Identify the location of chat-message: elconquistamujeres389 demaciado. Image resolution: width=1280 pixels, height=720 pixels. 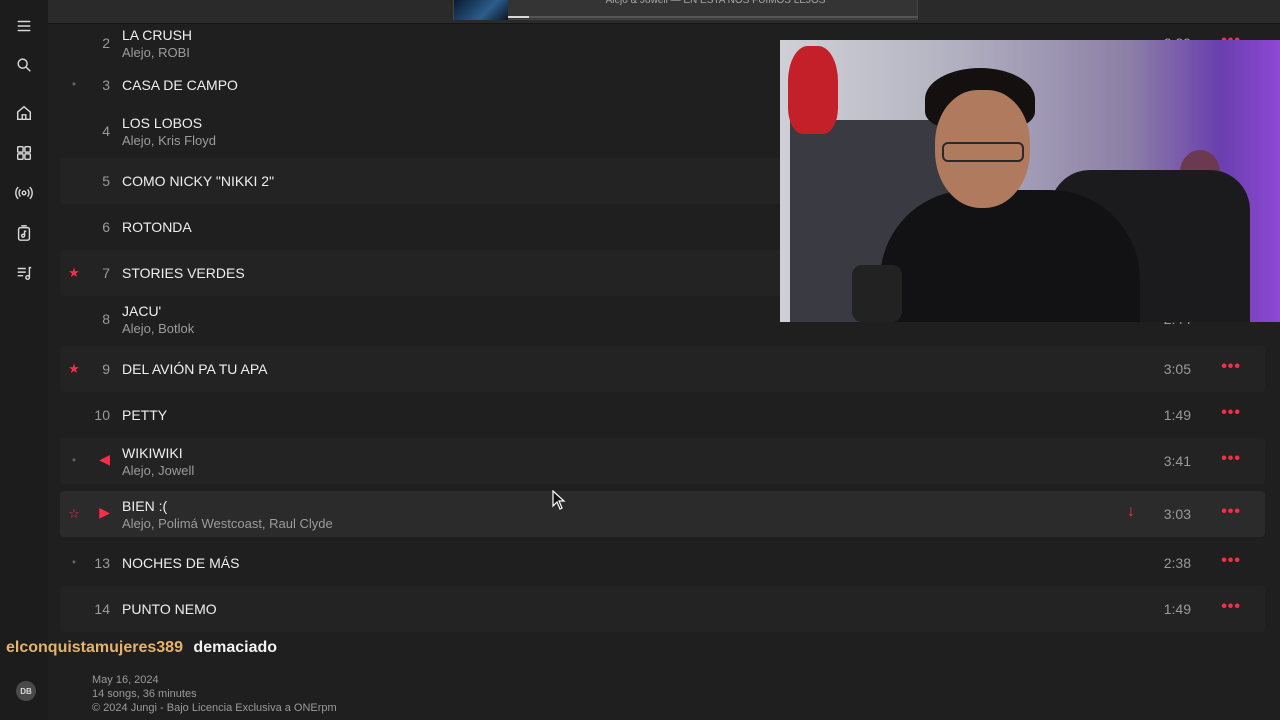
(141, 648).